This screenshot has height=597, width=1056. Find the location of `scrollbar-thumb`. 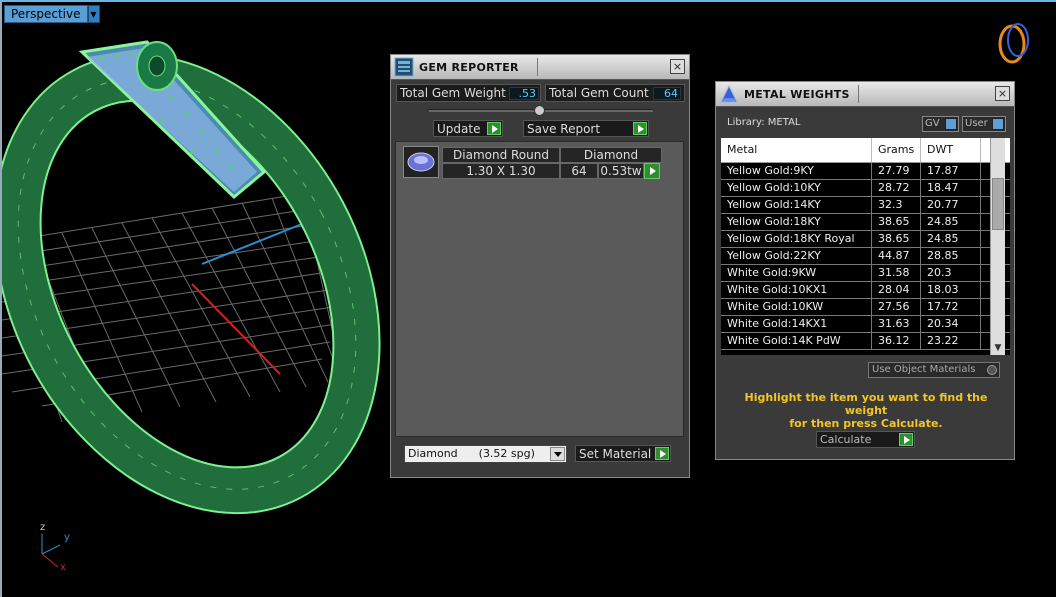

scrollbar-thumb is located at coordinates (998, 204).